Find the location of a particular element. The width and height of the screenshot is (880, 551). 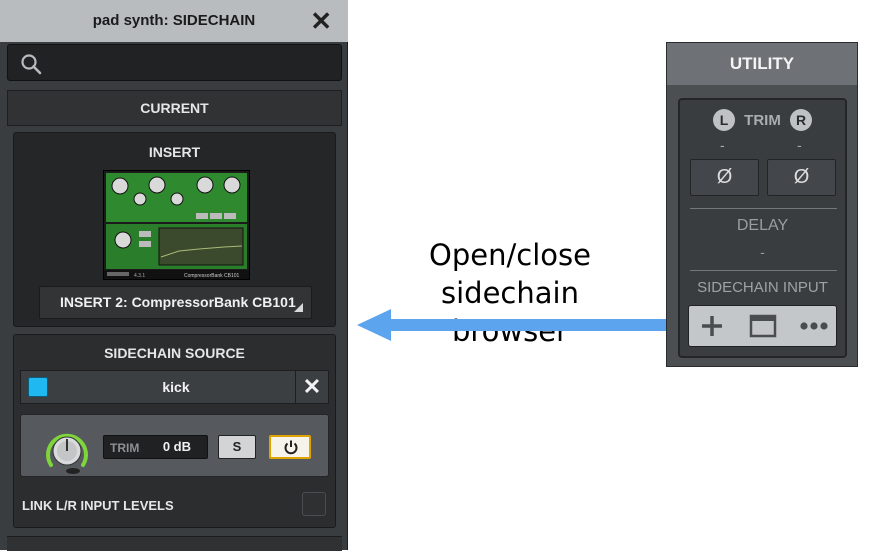

power-button is located at coordinates (290, 447).